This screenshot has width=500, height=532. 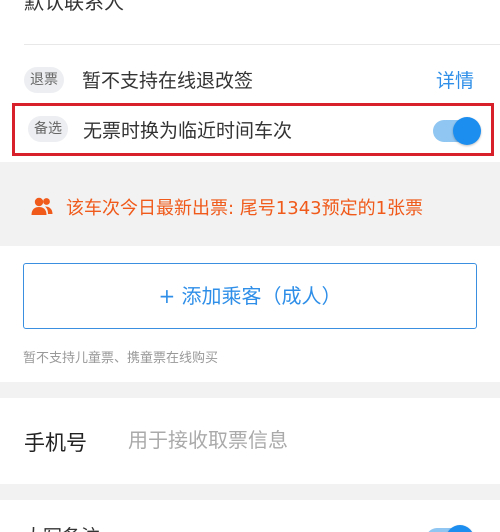 What do you see at coordinates (44, 80) in the screenshot?
I see `refund-tag: 退票` at bounding box center [44, 80].